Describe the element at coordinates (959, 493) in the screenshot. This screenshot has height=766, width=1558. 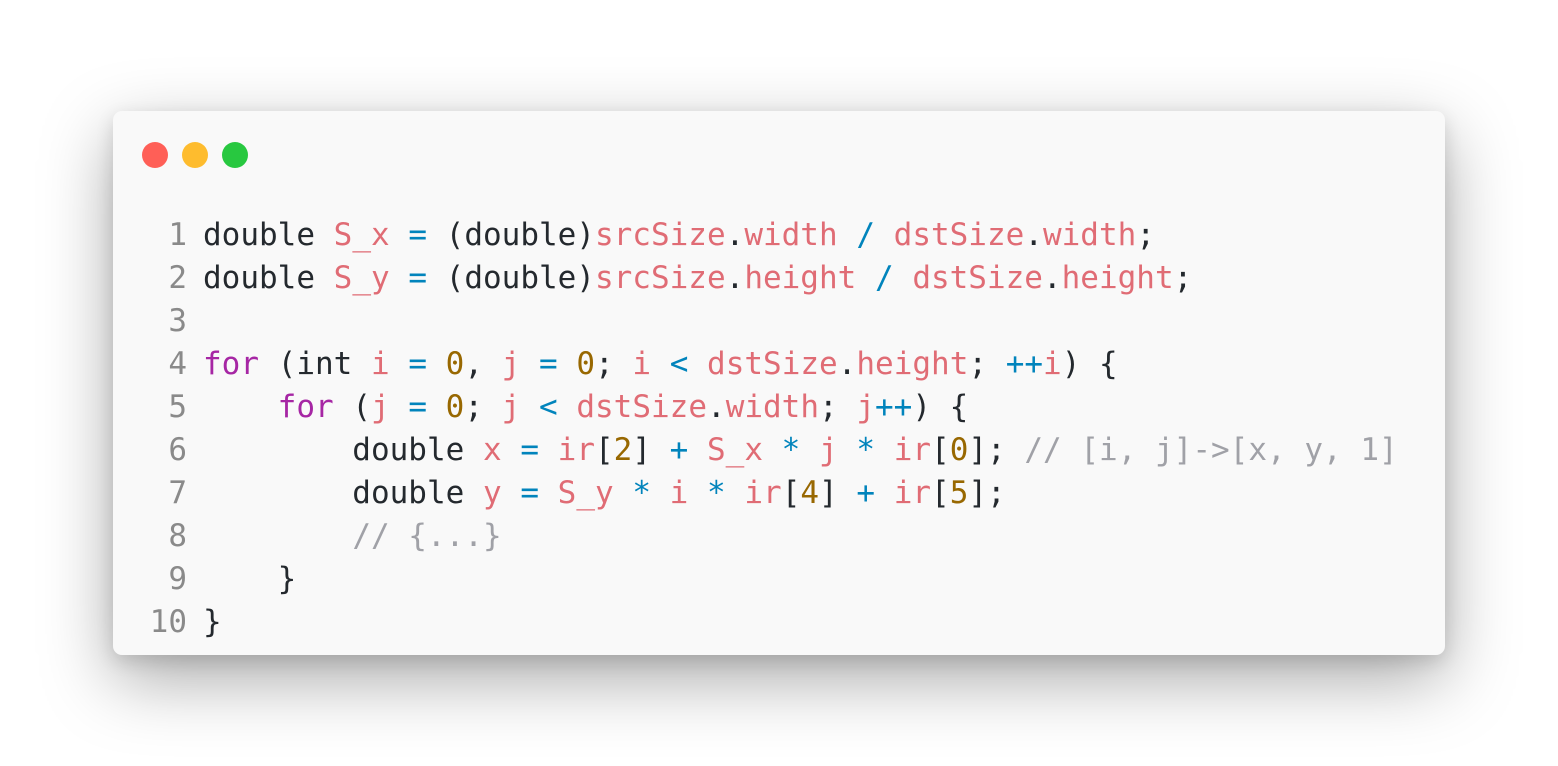
I see `code-token: 5` at that location.